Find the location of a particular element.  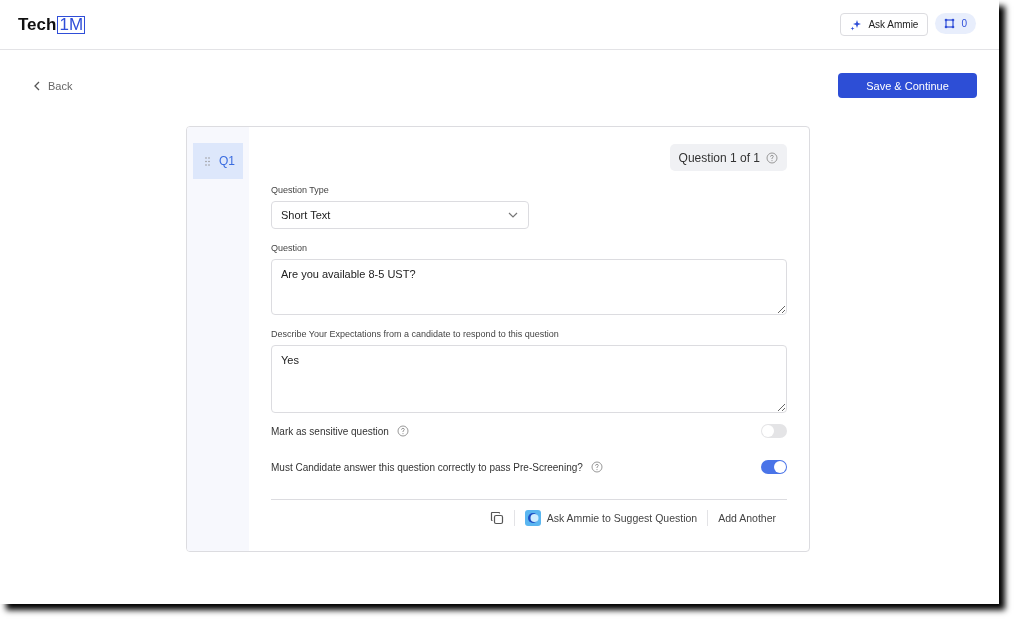

field-label: Question Type is located at coordinates (300, 190).